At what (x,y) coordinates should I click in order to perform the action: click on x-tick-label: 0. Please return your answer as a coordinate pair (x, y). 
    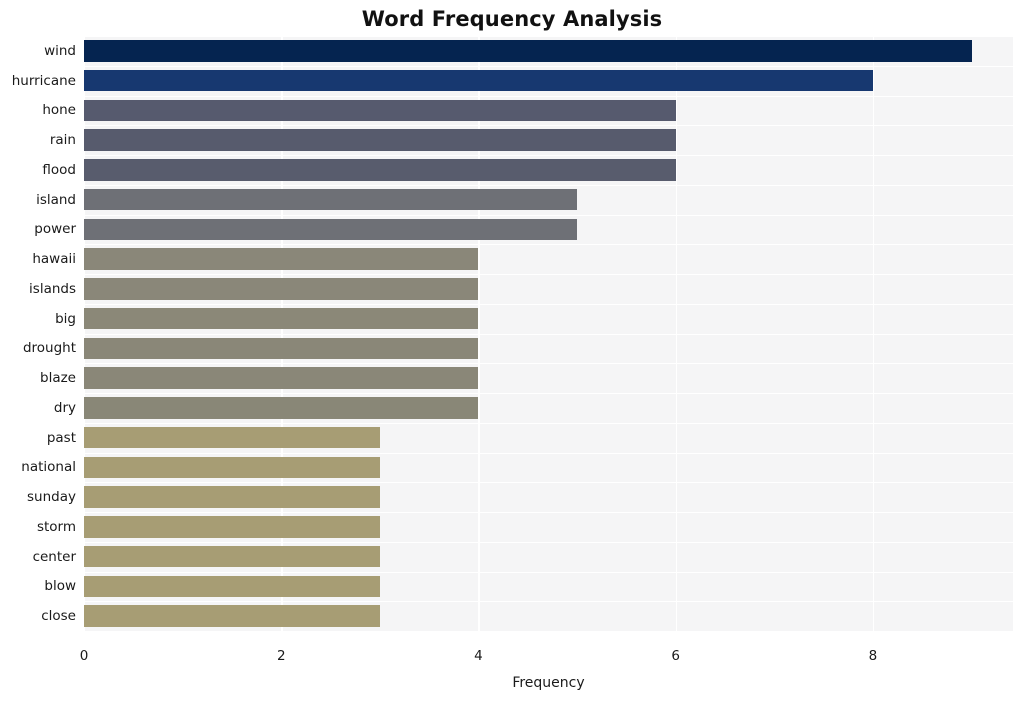
    Looking at the image, I should click on (84, 656).